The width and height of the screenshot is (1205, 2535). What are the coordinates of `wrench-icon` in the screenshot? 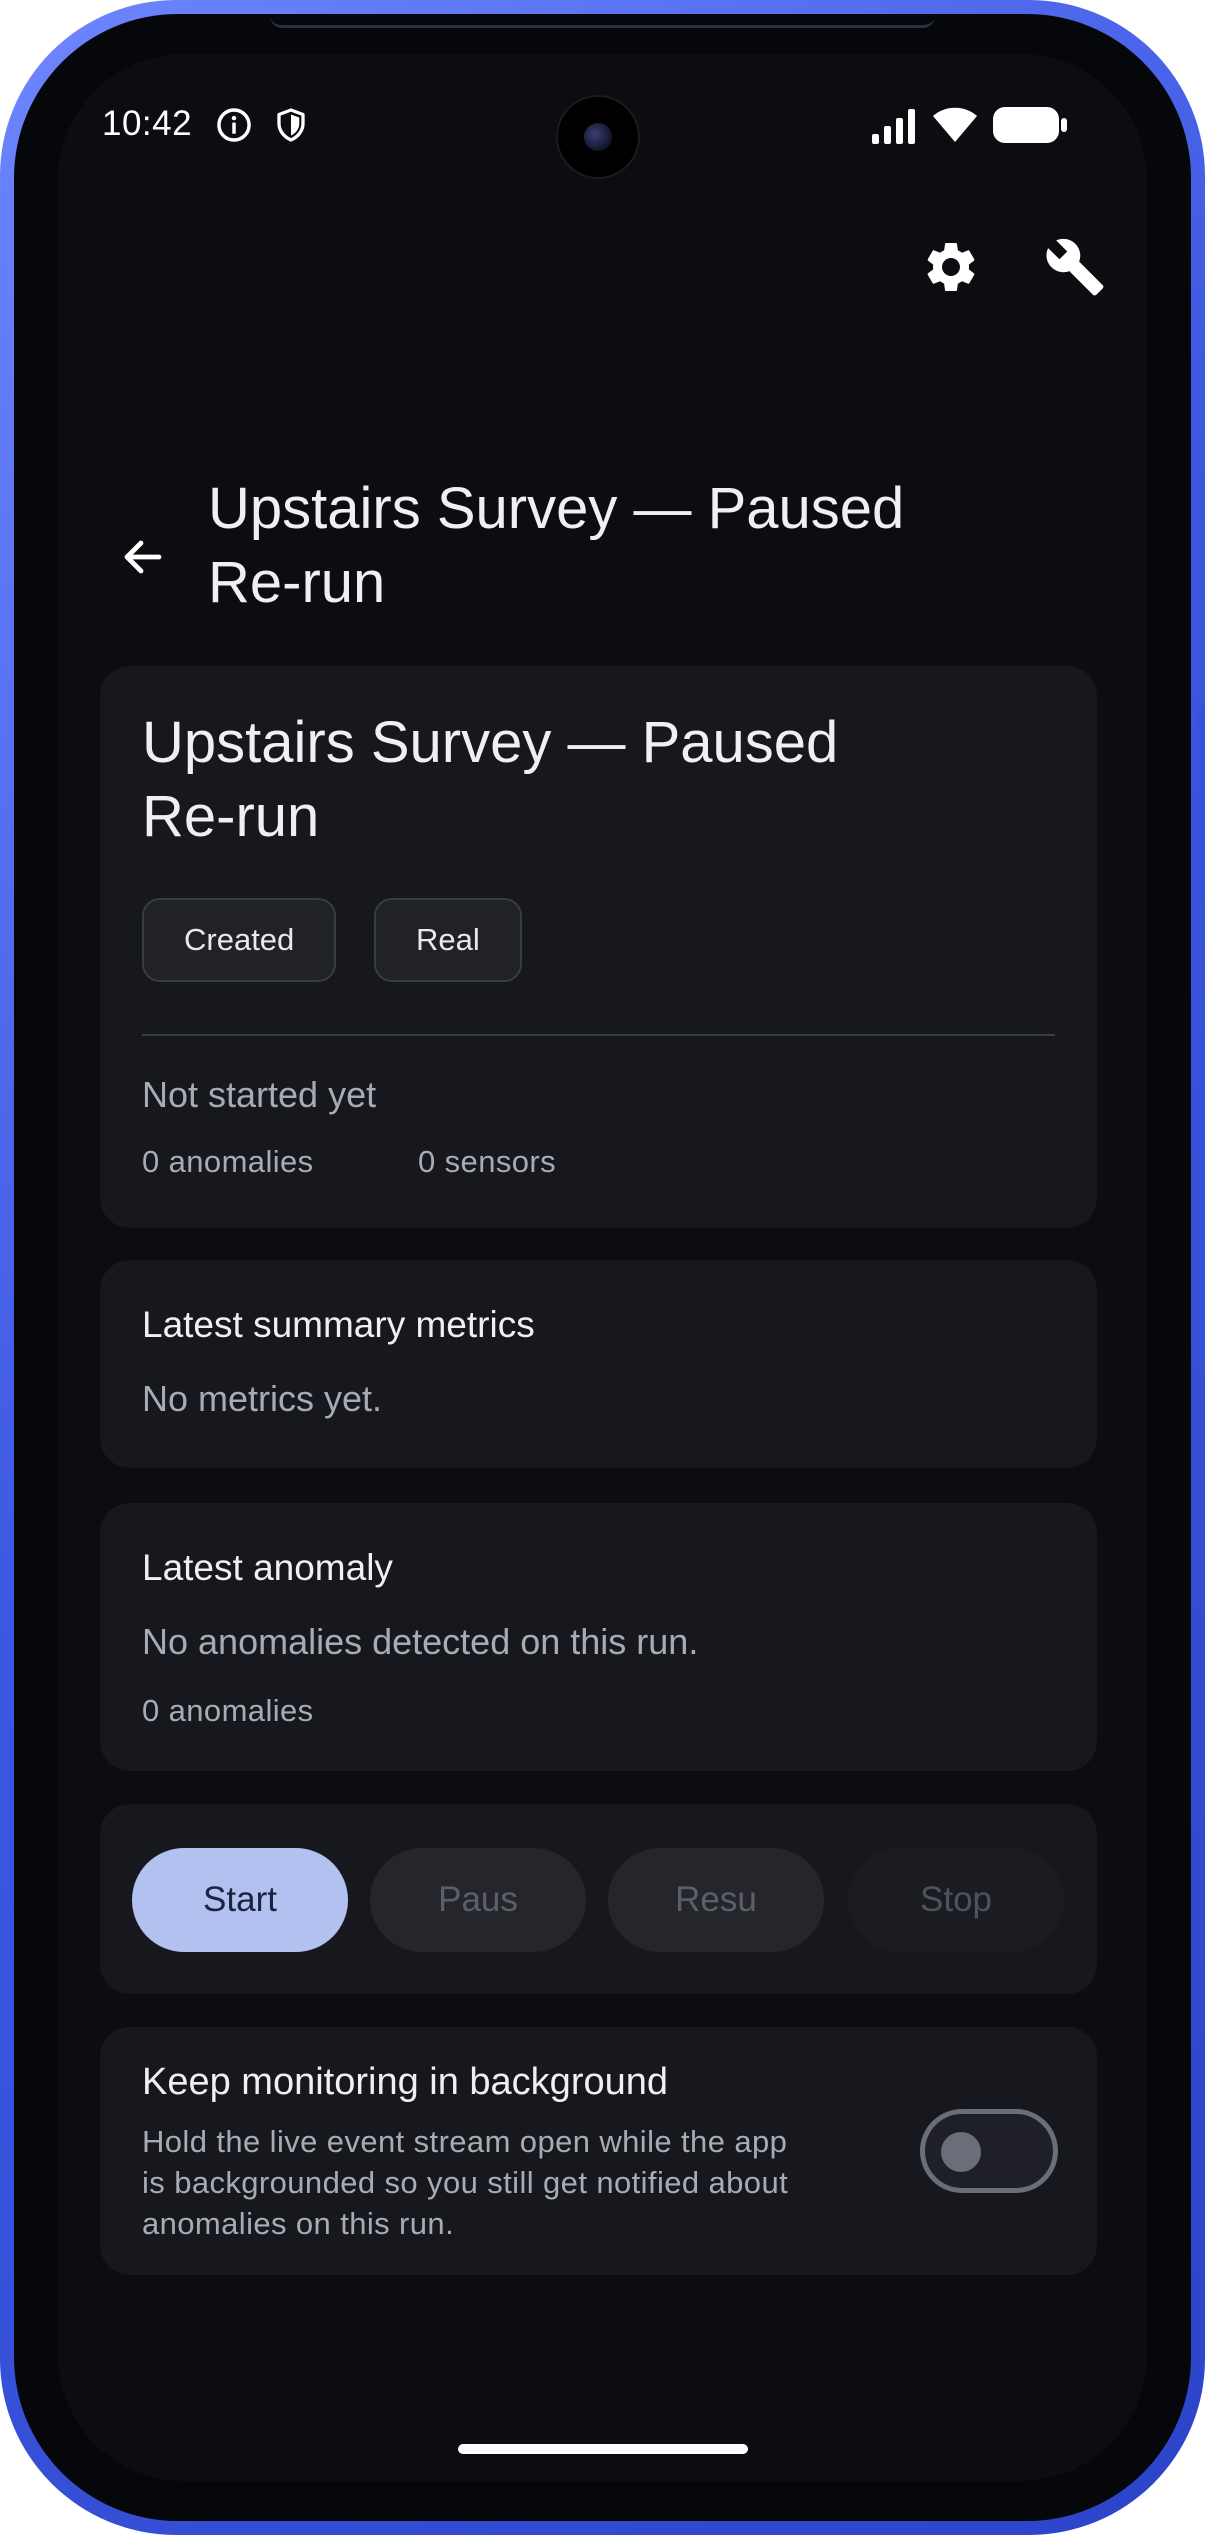 It's located at (1075, 269).